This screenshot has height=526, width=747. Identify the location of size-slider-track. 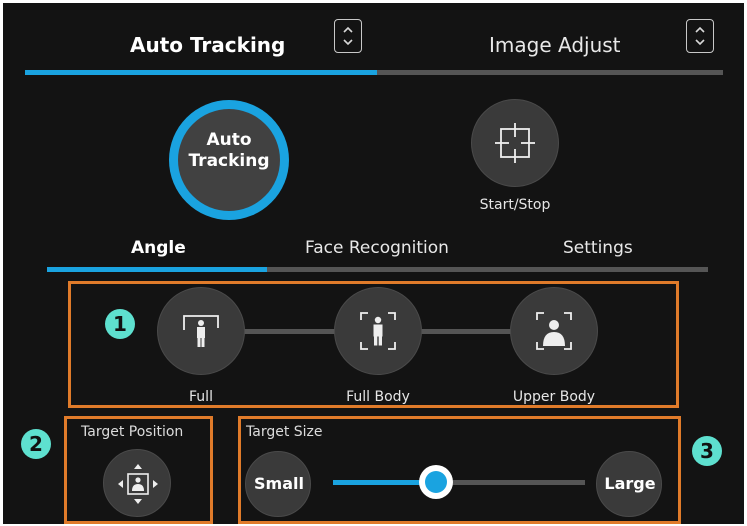
(459, 482).